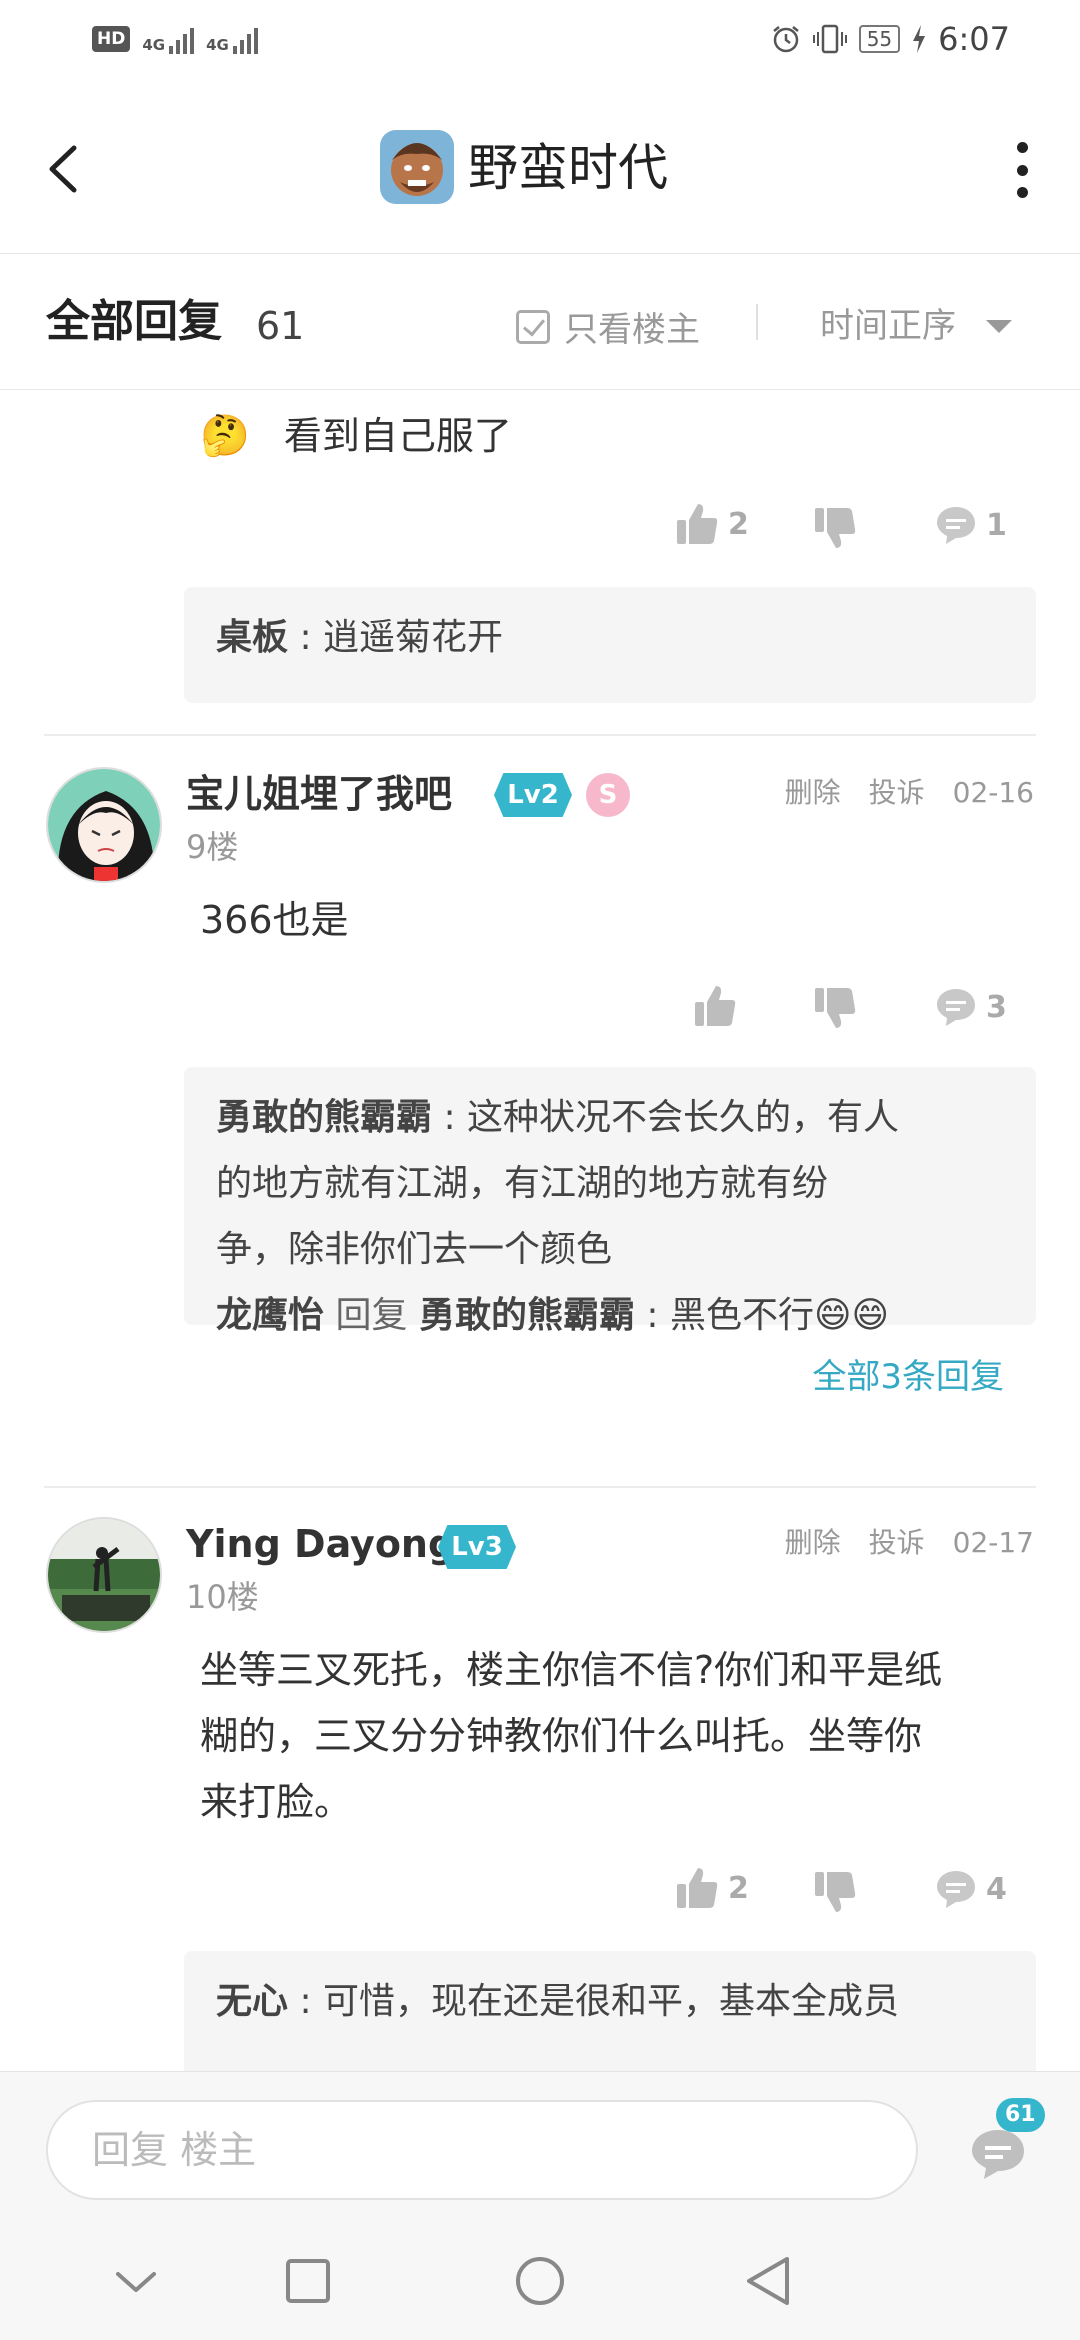 This screenshot has width=1080, height=2340. Describe the element at coordinates (527, 1315) in the screenshot. I see `reply-target-user: 勇敢的熊霸霸` at that location.